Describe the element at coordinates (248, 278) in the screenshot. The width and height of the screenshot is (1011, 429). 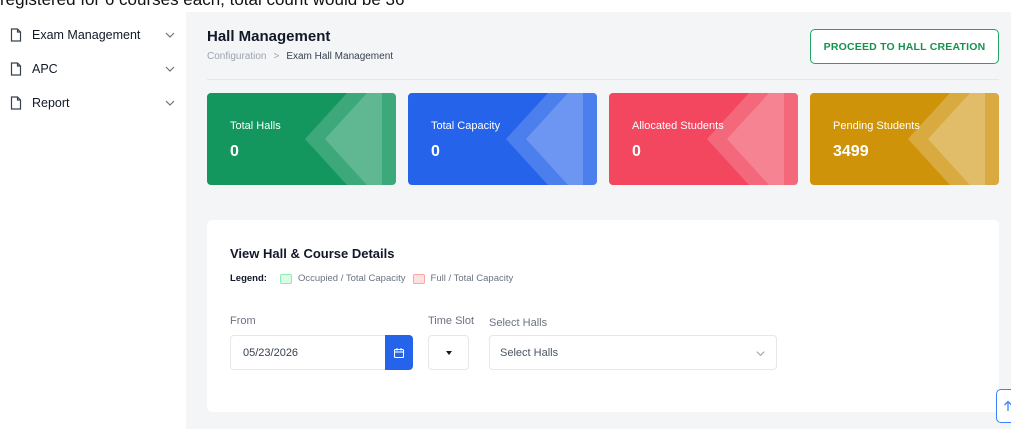
I see `legend-title: Legend:` at that location.